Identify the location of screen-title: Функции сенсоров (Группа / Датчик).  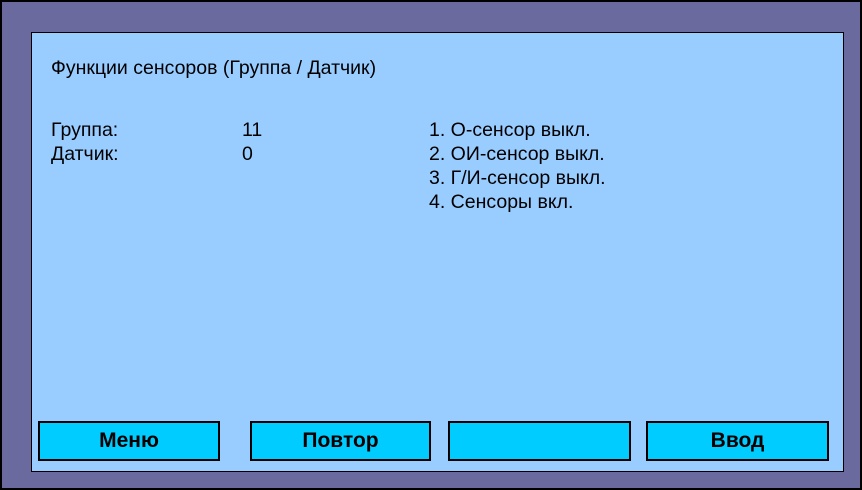
(214, 68).